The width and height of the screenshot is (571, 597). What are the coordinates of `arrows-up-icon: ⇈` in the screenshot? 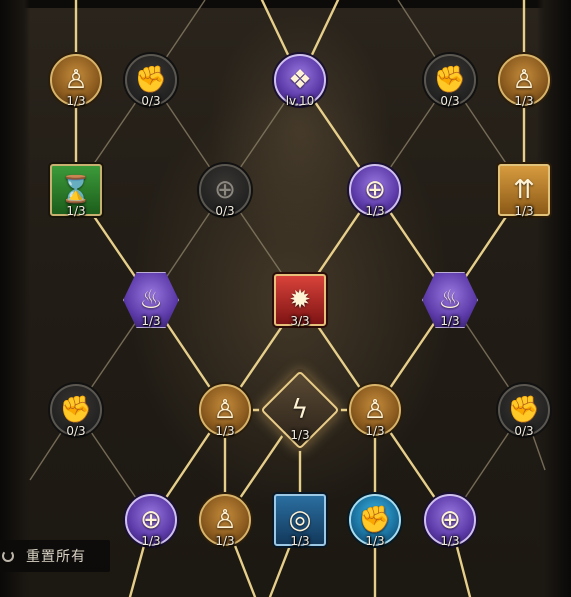 It's located at (524, 190).